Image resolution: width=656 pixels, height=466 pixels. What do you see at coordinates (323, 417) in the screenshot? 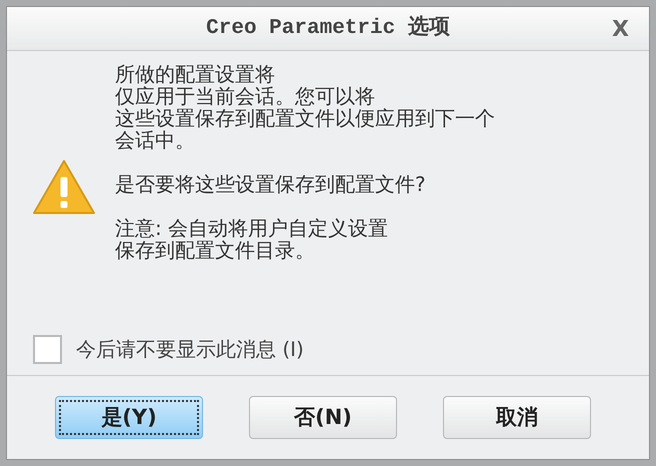
I see `dialog-button: 否(N)` at bounding box center [323, 417].